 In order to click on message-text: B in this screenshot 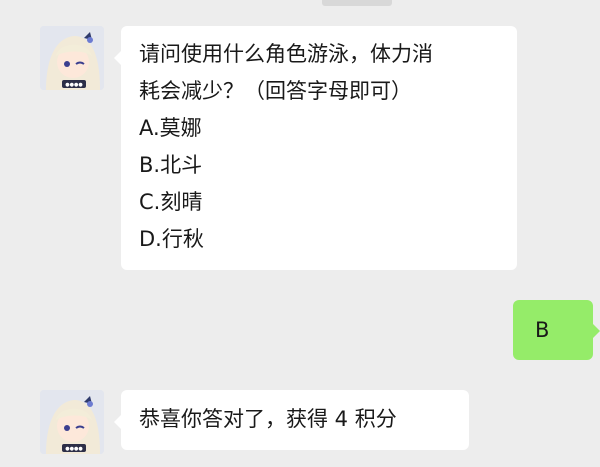, I will do `click(542, 329)`.